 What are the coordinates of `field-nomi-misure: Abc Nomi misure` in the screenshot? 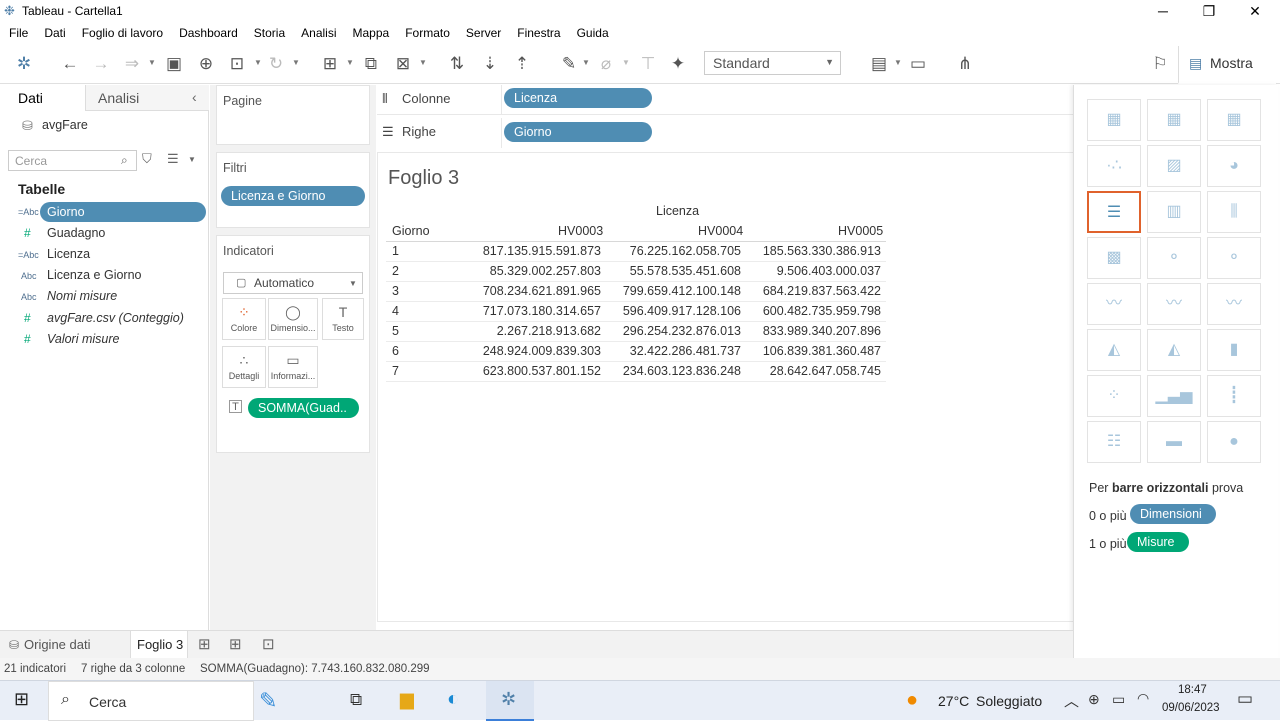 It's located at (112, 296).